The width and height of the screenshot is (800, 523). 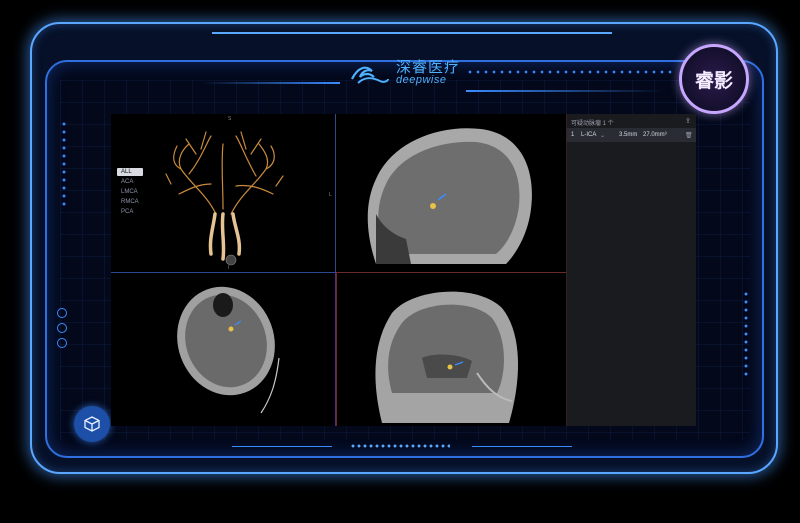 I want to click on cube-button, so click(x=92, y=424).